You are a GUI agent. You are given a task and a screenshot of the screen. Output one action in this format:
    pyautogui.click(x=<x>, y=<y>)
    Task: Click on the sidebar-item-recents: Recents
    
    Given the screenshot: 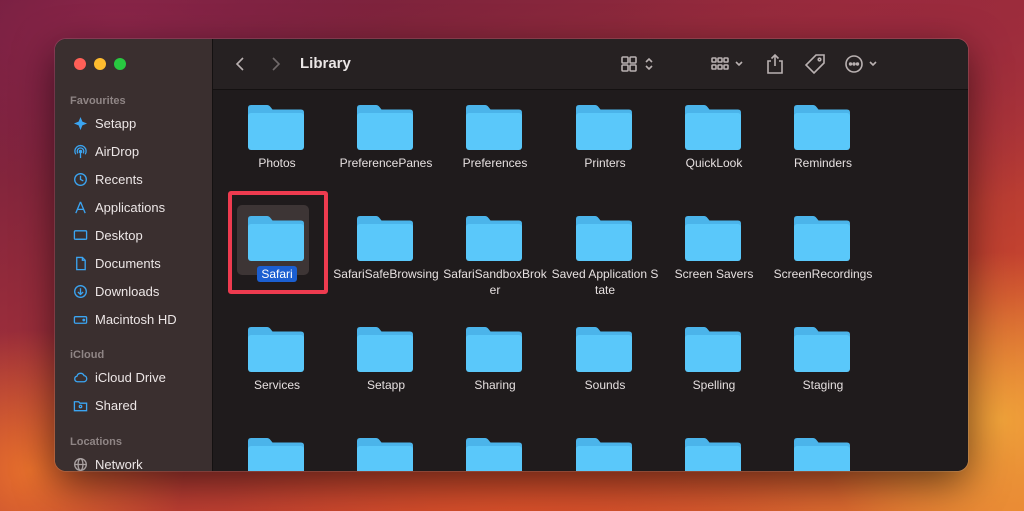 What is the action you would take?
    pyautogui.click(x=106, y=179)
    